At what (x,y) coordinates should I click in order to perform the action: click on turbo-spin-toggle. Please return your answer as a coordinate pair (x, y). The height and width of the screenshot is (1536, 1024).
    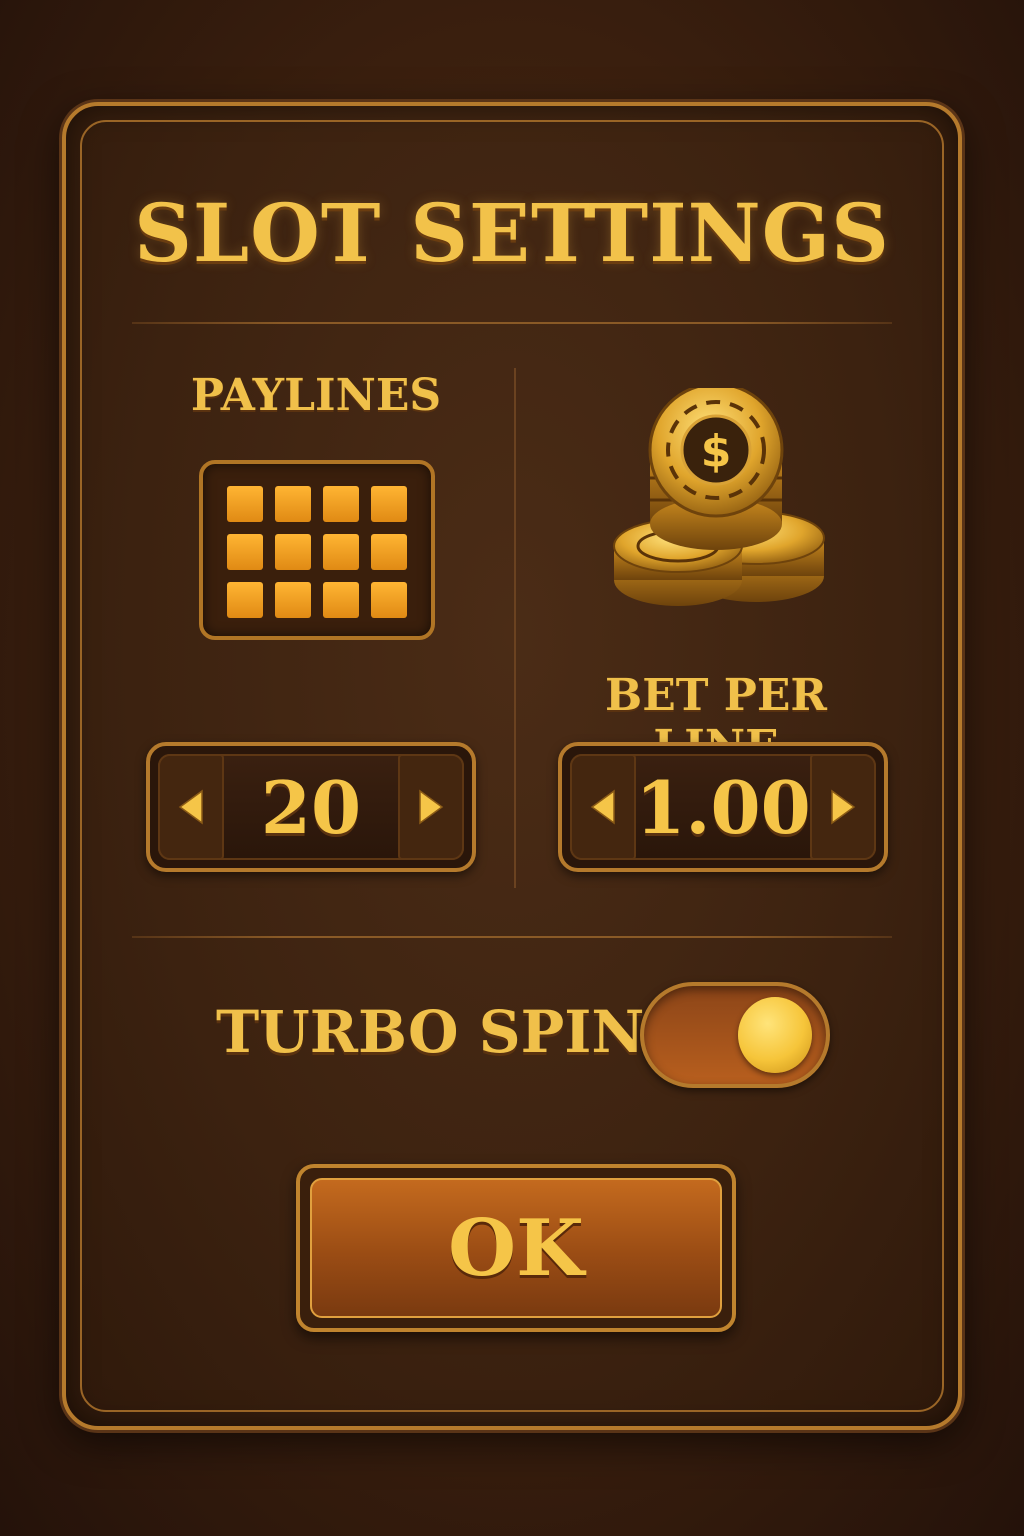
    Looking at the image, I should click on (735, 1035).